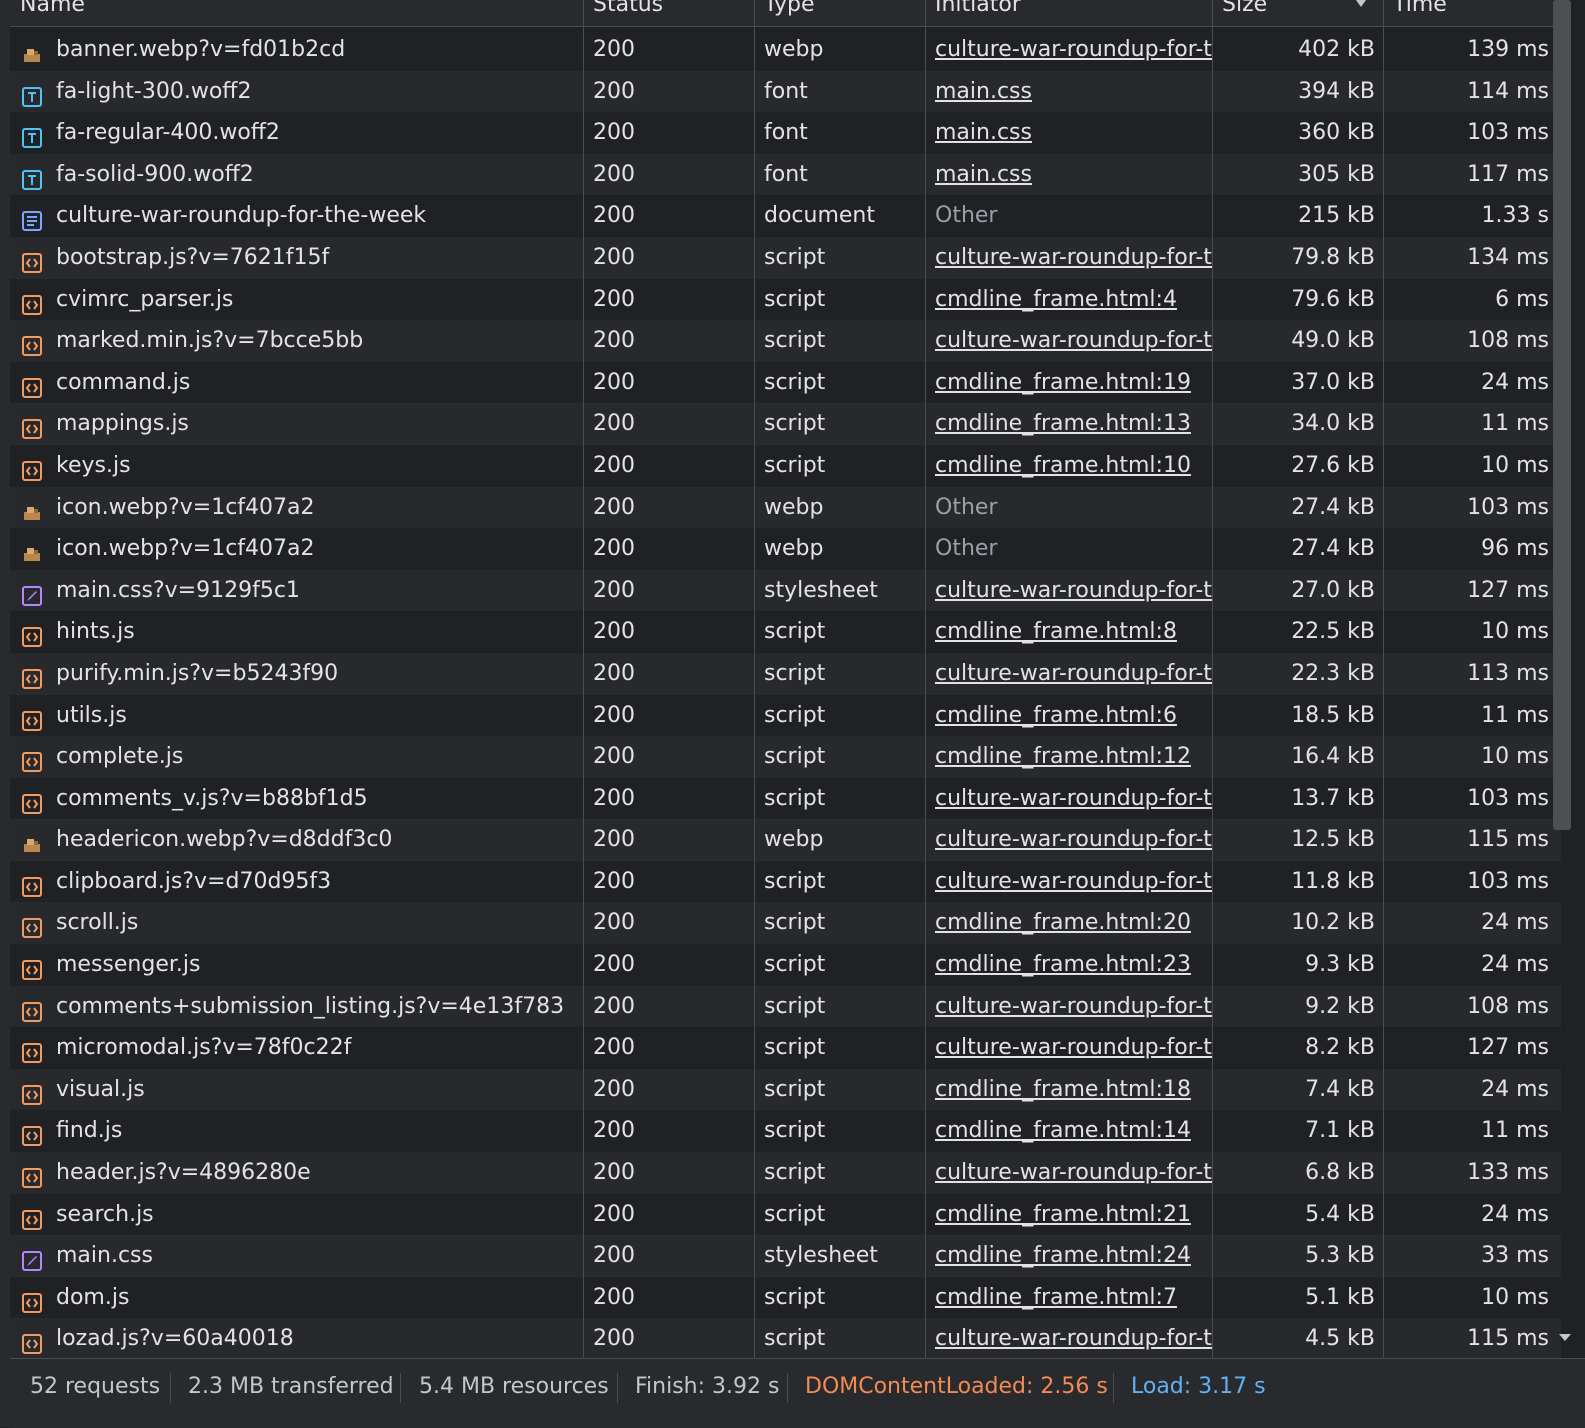  Describe the element at coordinates (1068, 9) in the screenshot. I see `column-header-initiator: Initiator` at that location.